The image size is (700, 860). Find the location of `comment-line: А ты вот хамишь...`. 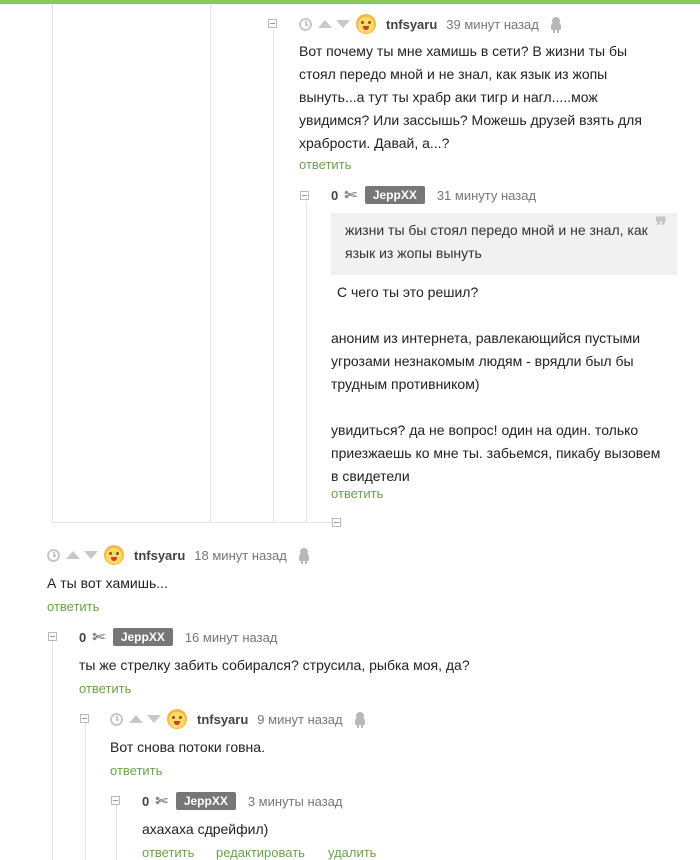

comment-line: А ты вот хамишь... is located at coordinates (107, 583).